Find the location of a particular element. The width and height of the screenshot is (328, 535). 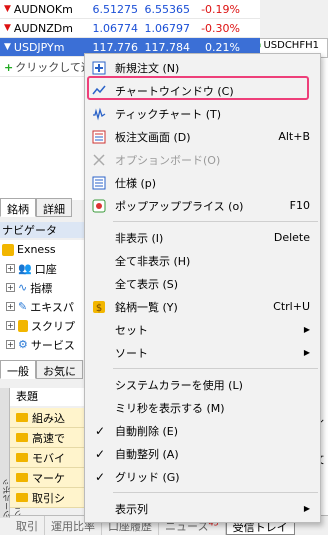

menu-item-system-colors: システムカラーを使用 (L) is located at coordinates (202, 384).